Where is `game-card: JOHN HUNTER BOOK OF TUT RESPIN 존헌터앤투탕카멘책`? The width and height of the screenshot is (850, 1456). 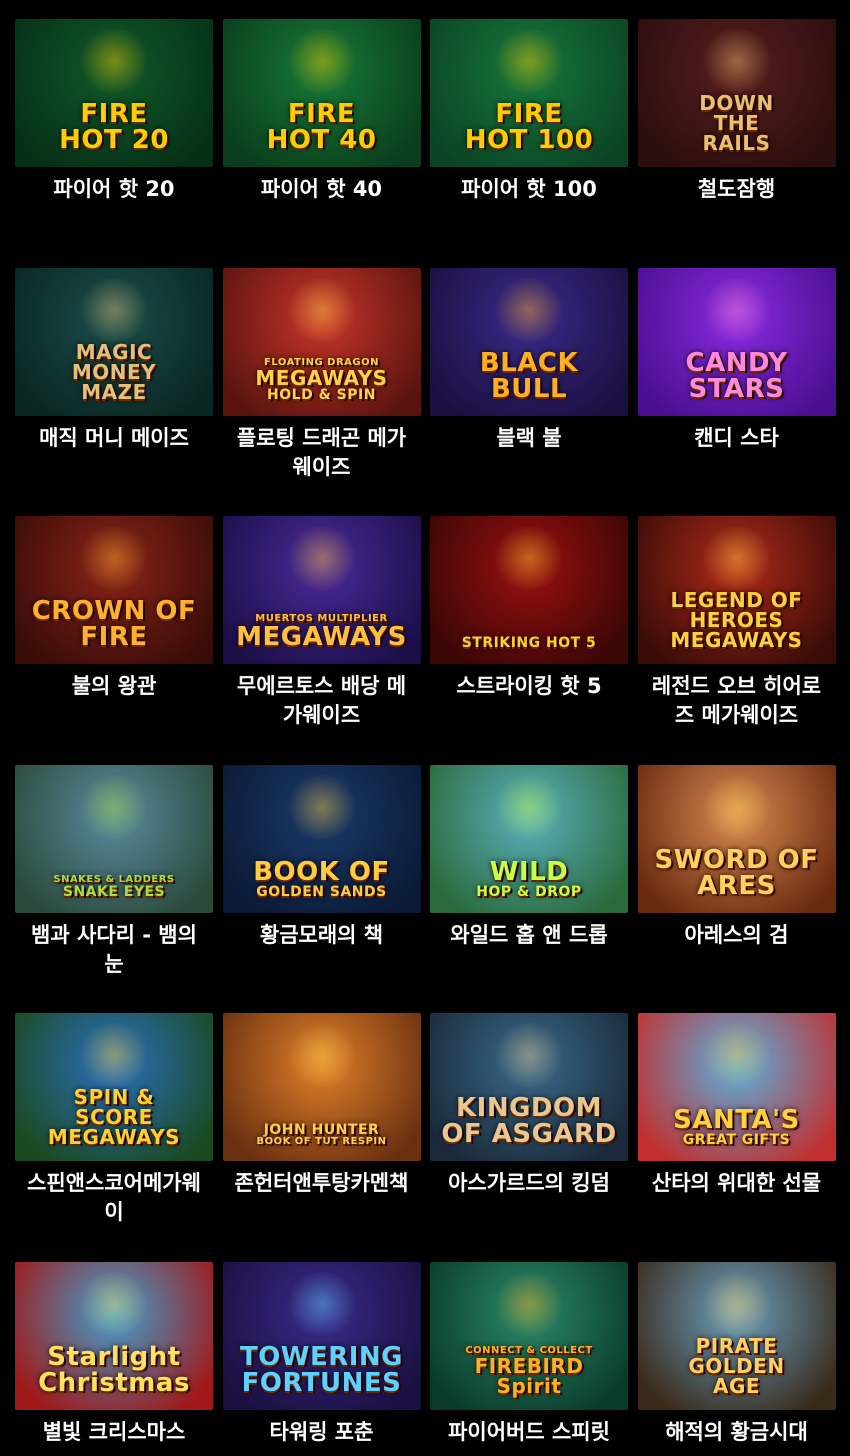
game-card: JOHN HUNTER BOOK OF TUT RESPIN 존헌터앤투탕카멘책 is located at coordinates (321, 1105).